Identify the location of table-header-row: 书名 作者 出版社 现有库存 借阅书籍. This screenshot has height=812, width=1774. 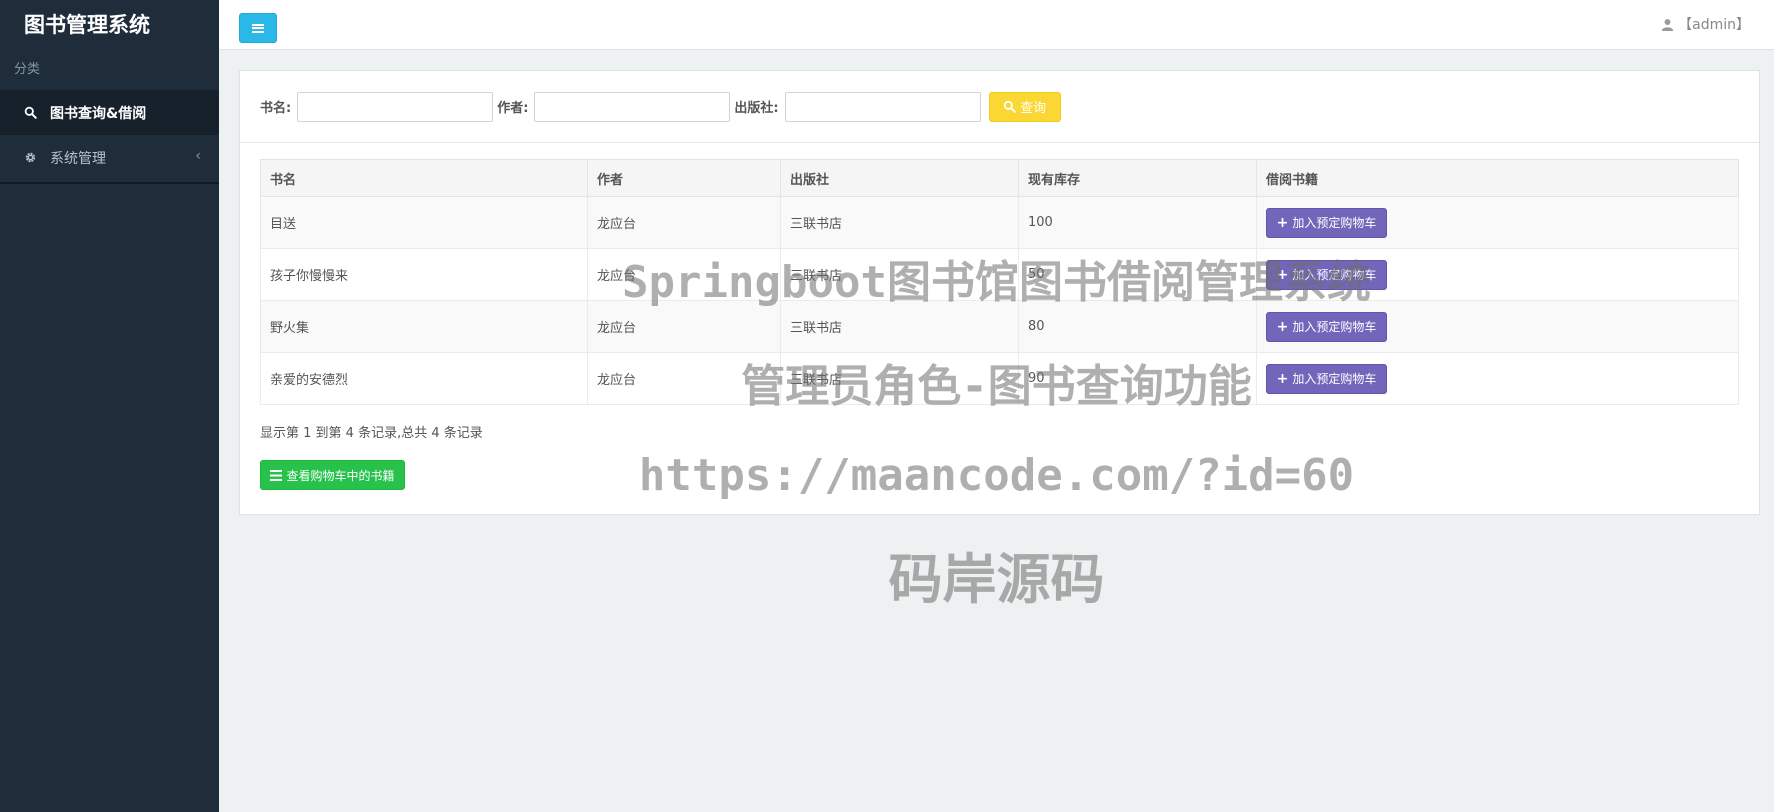
(999, 178).